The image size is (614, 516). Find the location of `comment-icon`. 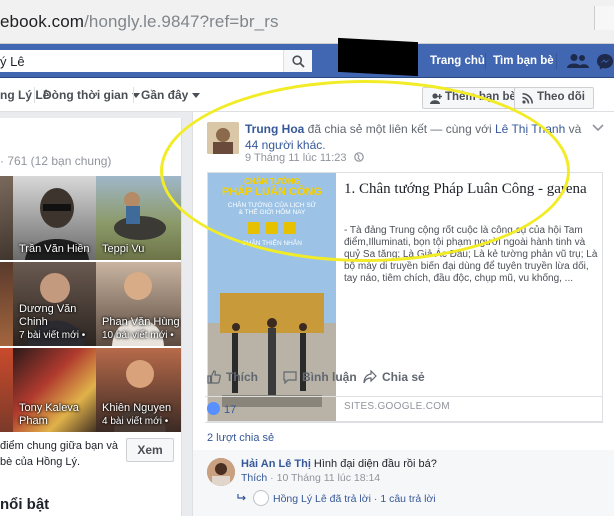

comment-icon is located at coordinates (290, 378).